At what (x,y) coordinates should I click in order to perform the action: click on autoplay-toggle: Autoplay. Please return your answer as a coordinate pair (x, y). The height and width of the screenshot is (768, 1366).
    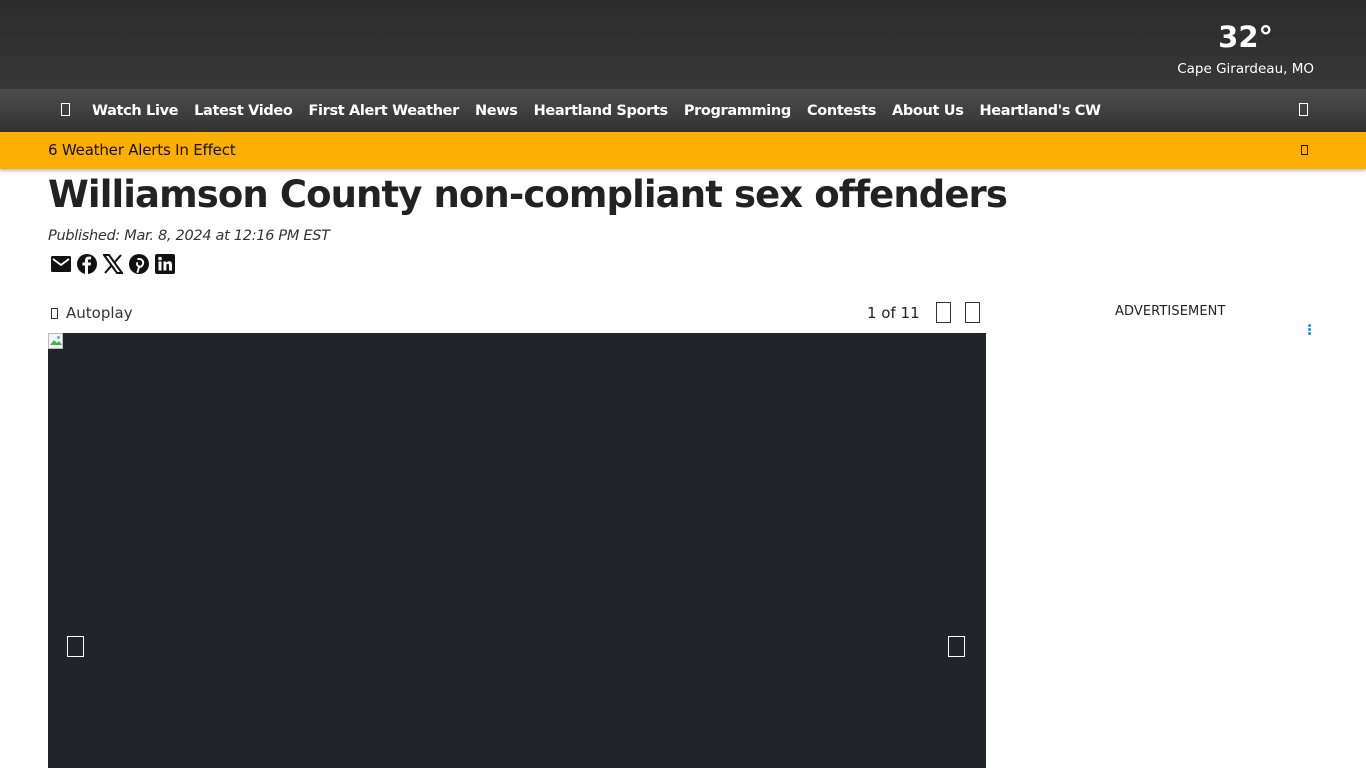
    Looking at the image, I should click on (90, 313).